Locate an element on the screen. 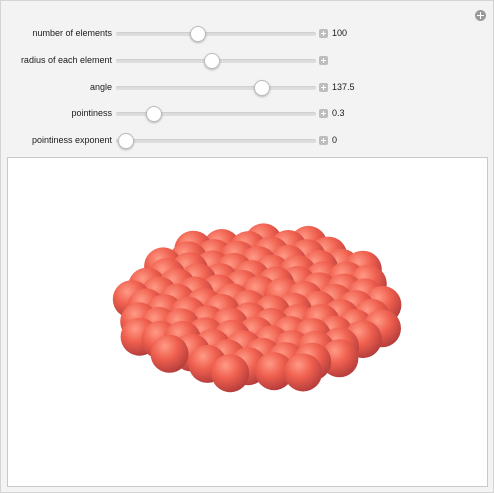 This screenshot has height=493, width=494. control-value: 0.3 is located at coordinates (338, 113).